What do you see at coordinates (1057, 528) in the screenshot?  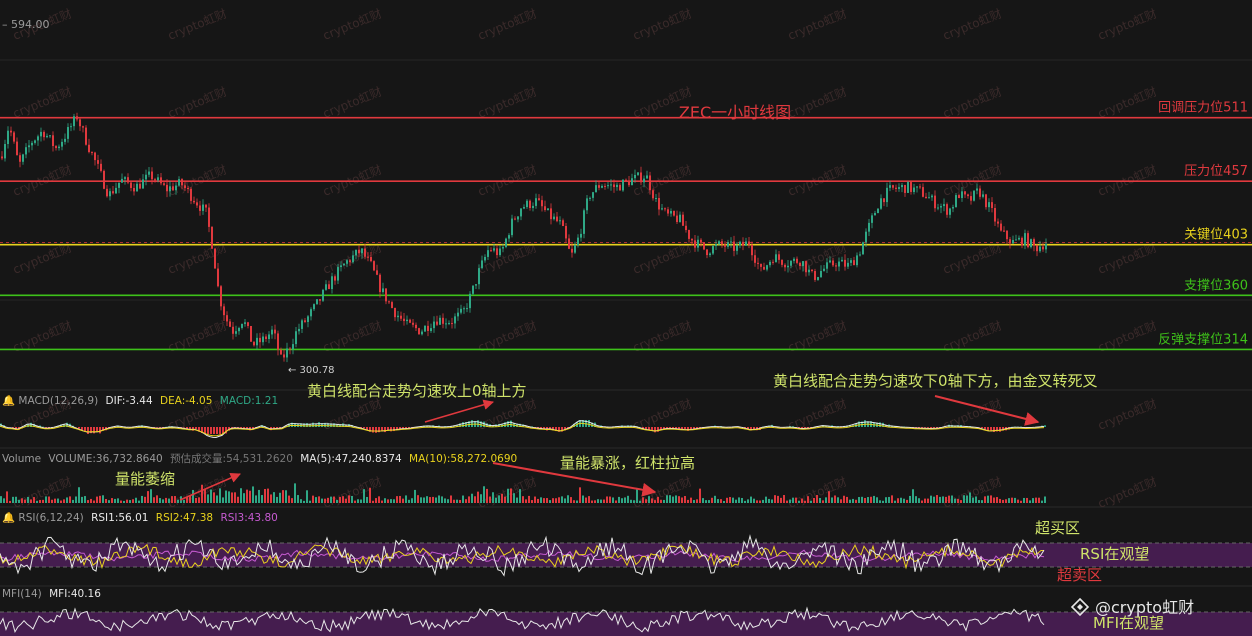 I see `overbought-label: 超买区` at bounding box center [1057, 528].